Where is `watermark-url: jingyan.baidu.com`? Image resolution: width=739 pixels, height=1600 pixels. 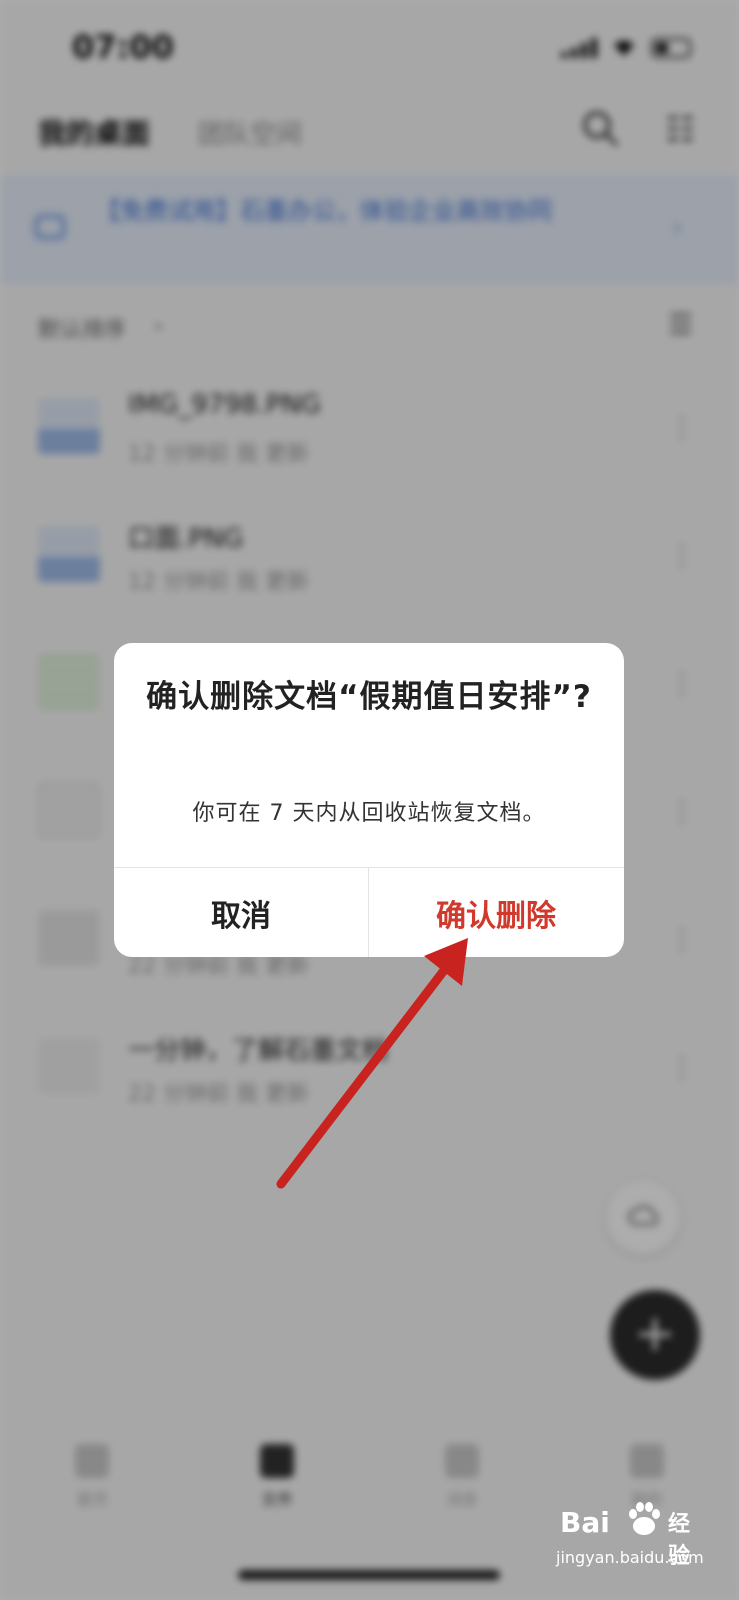
watermark-url: jingyan.baidu.com is located at coordinates (630, 1557).